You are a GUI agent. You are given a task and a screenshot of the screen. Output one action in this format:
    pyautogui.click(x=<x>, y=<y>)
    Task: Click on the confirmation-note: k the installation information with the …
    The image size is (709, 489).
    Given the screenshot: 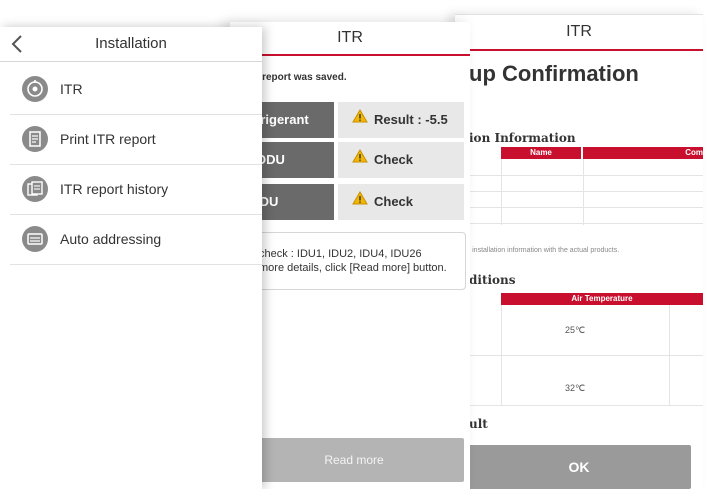 What is the action you would take?
    pyautogui.click(x=537, y=250)
    